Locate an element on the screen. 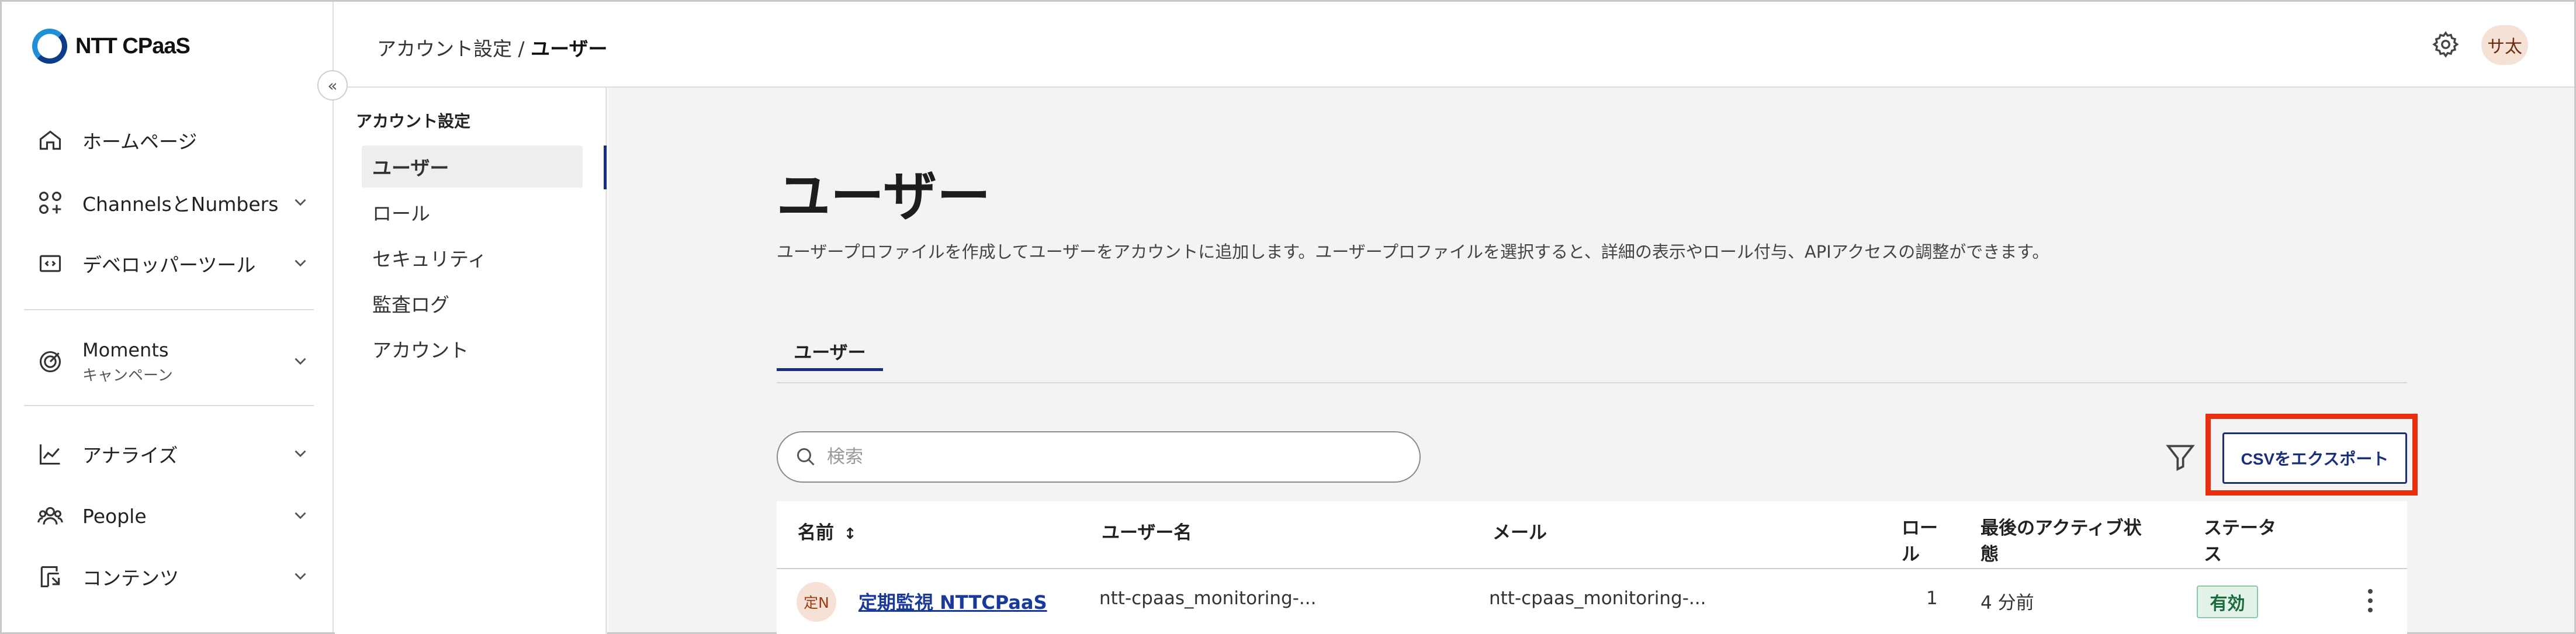 The image size is (2576, 634). chart-icon is located at coordinates (50, 454).